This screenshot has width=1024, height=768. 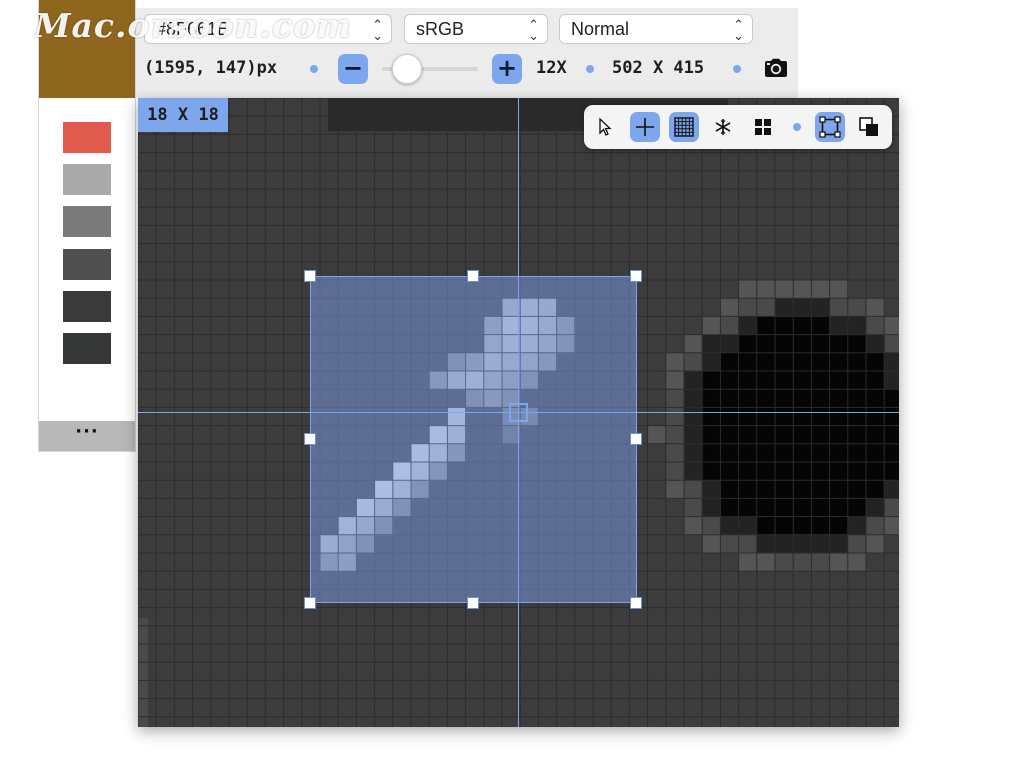 What do you see at coordinates (776, 70) in the screenshot?
I see `camera-icon` at bounding box center [776, 70].